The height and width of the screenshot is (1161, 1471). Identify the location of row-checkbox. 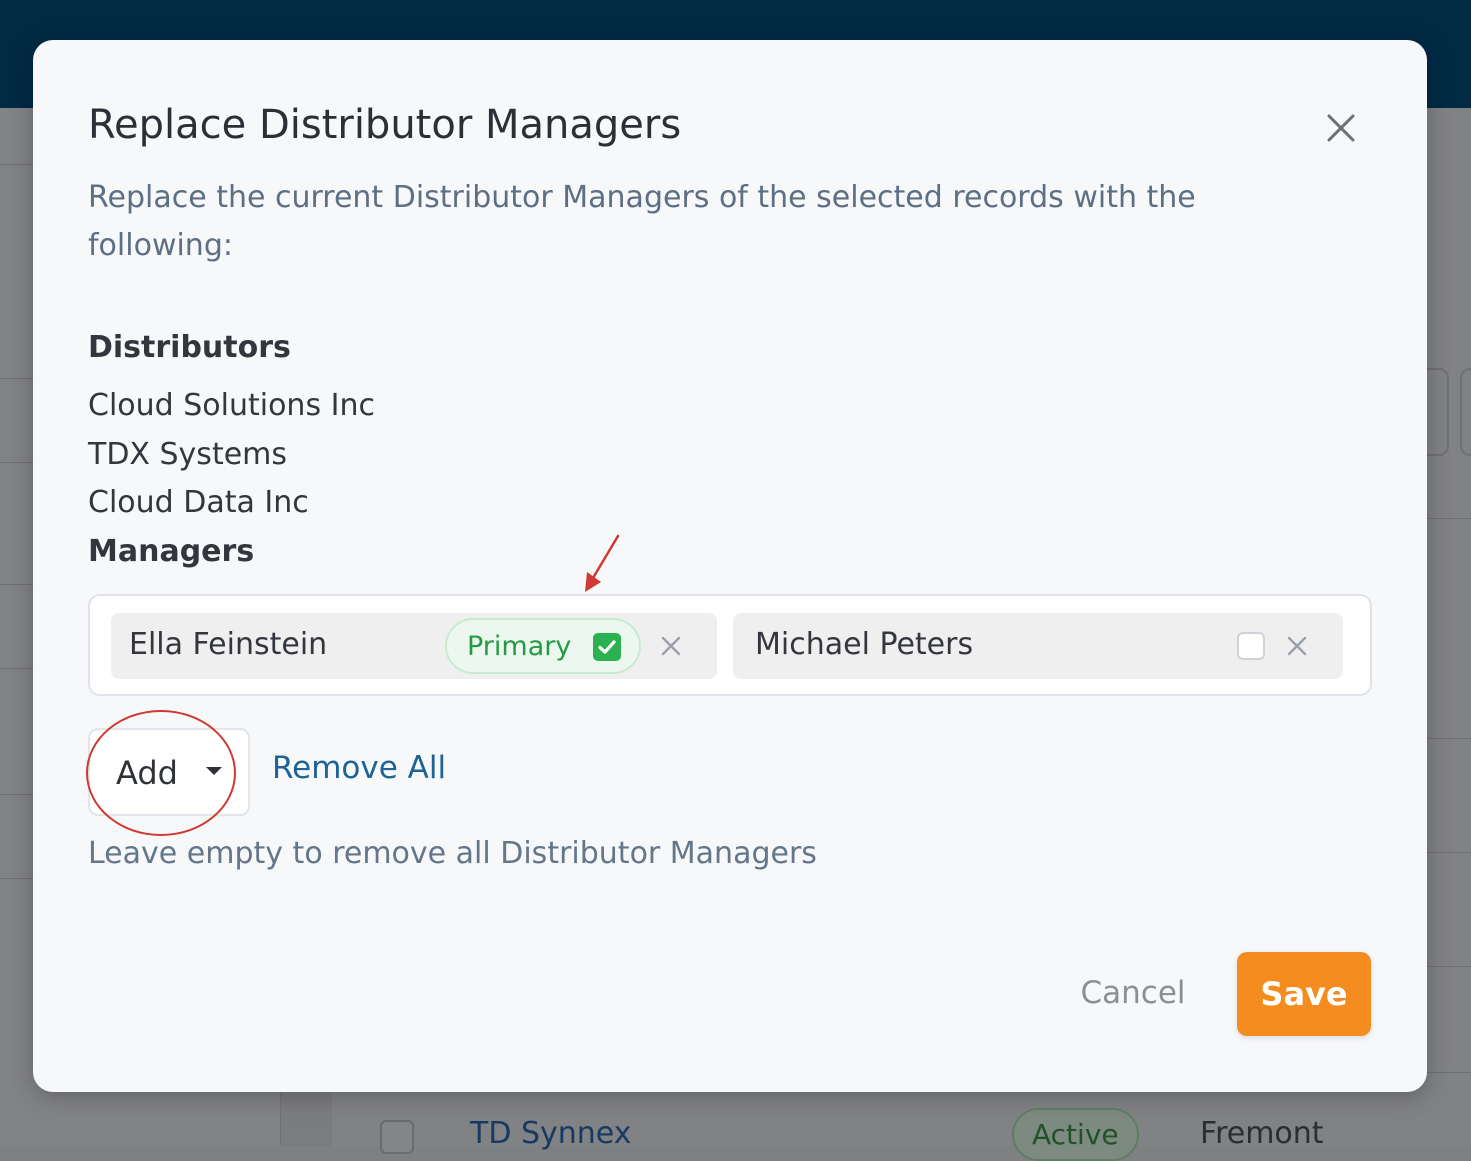
(397, 1137).